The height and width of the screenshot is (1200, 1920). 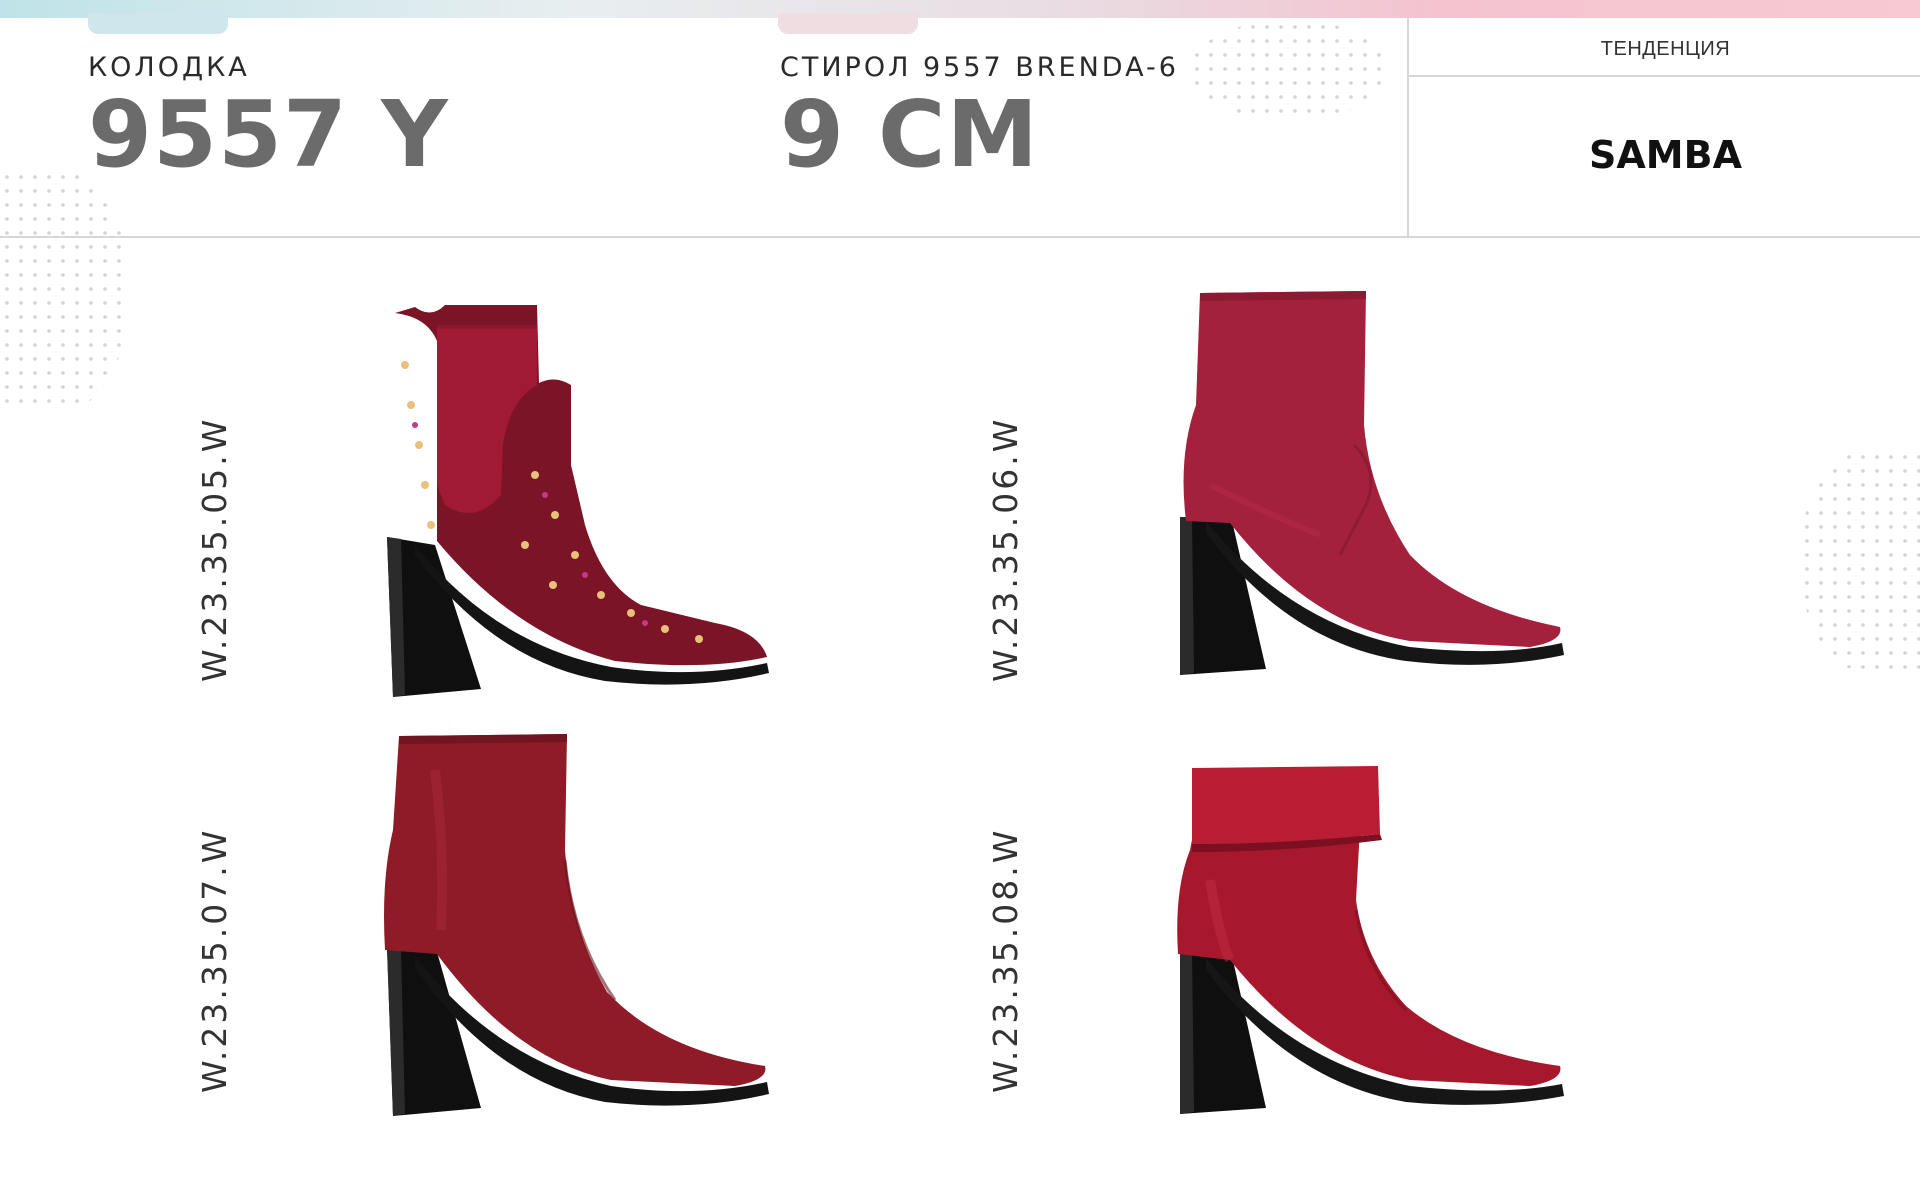 I want to click on product-code-3: W.23.35.07.W, so click(x=214, y=960).